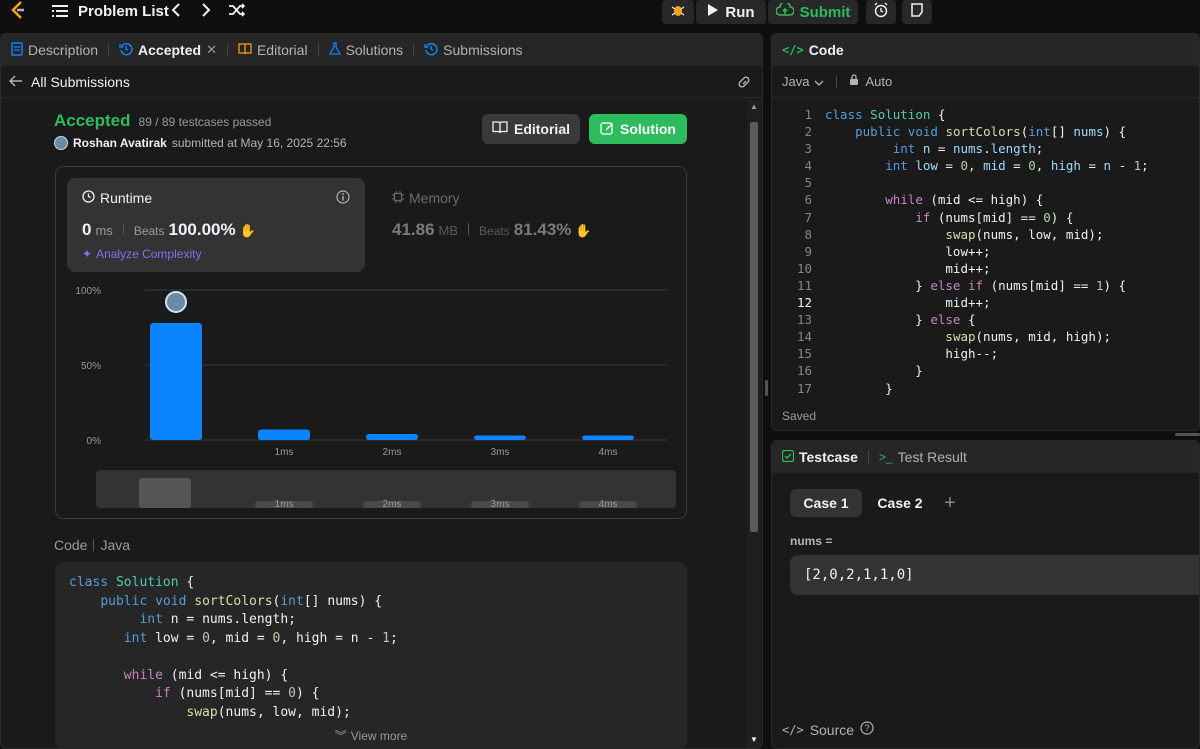 This screenshot has width=1200, height=749. What do you see at coordinates (284, 504) in the screenshot?
I see `mini-tick-label: 1ms` at bounding box center [284, 504].